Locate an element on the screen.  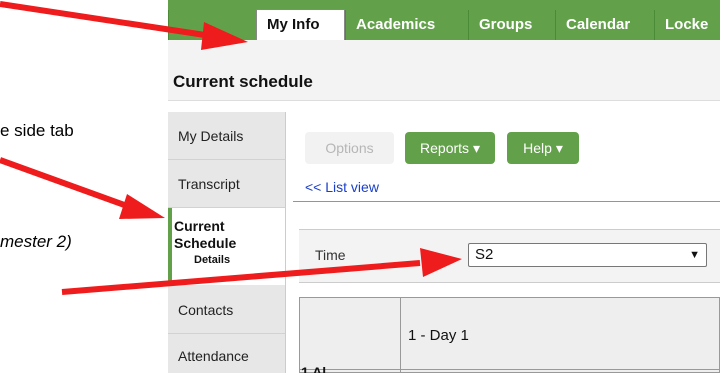
tab-calendar: Calendar is located at coordinates (604, 25).